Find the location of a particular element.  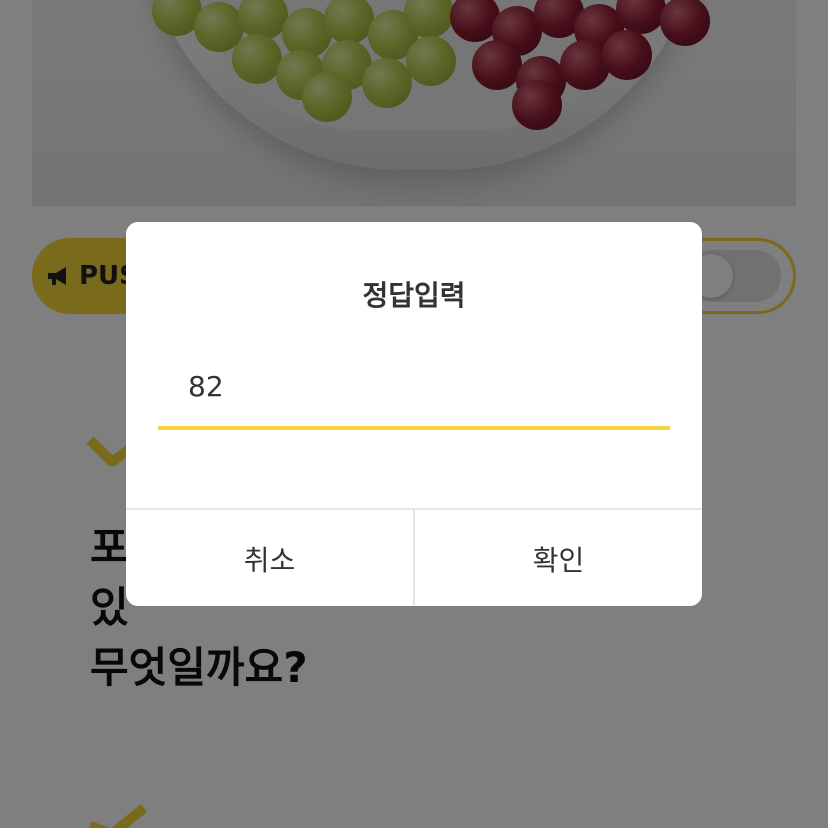

cancel-button: 취소 is located at coordinates (269, 558).